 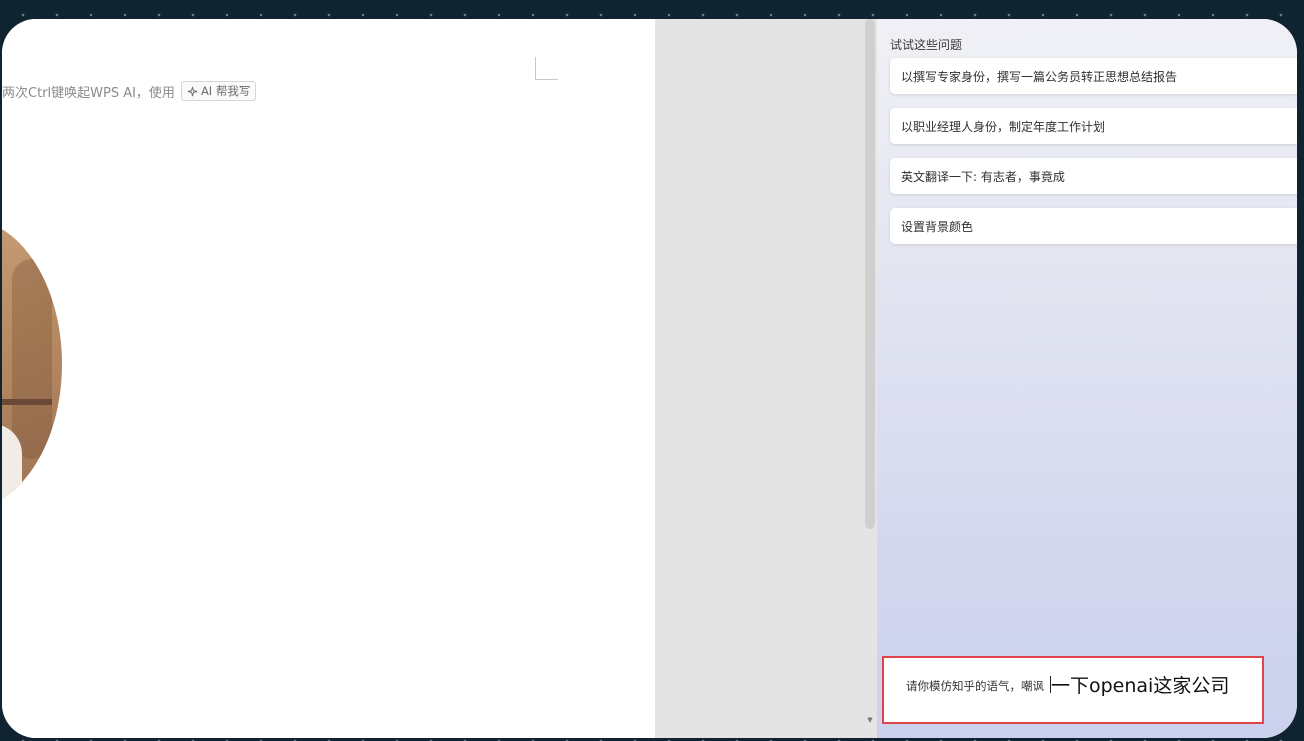 I want to click on suggestions-title: 试试这些问题, so click(x=926, y=45).